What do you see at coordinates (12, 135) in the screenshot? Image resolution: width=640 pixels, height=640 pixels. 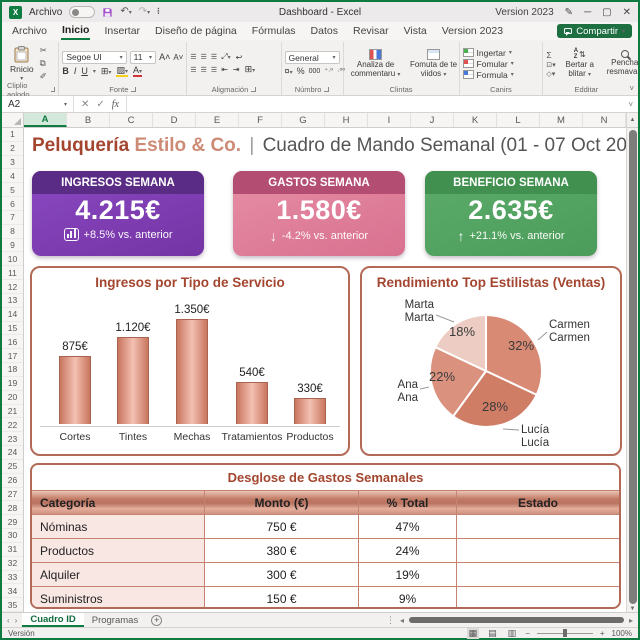 I see `row-header-1: 1` at bounding box center [12, 135].